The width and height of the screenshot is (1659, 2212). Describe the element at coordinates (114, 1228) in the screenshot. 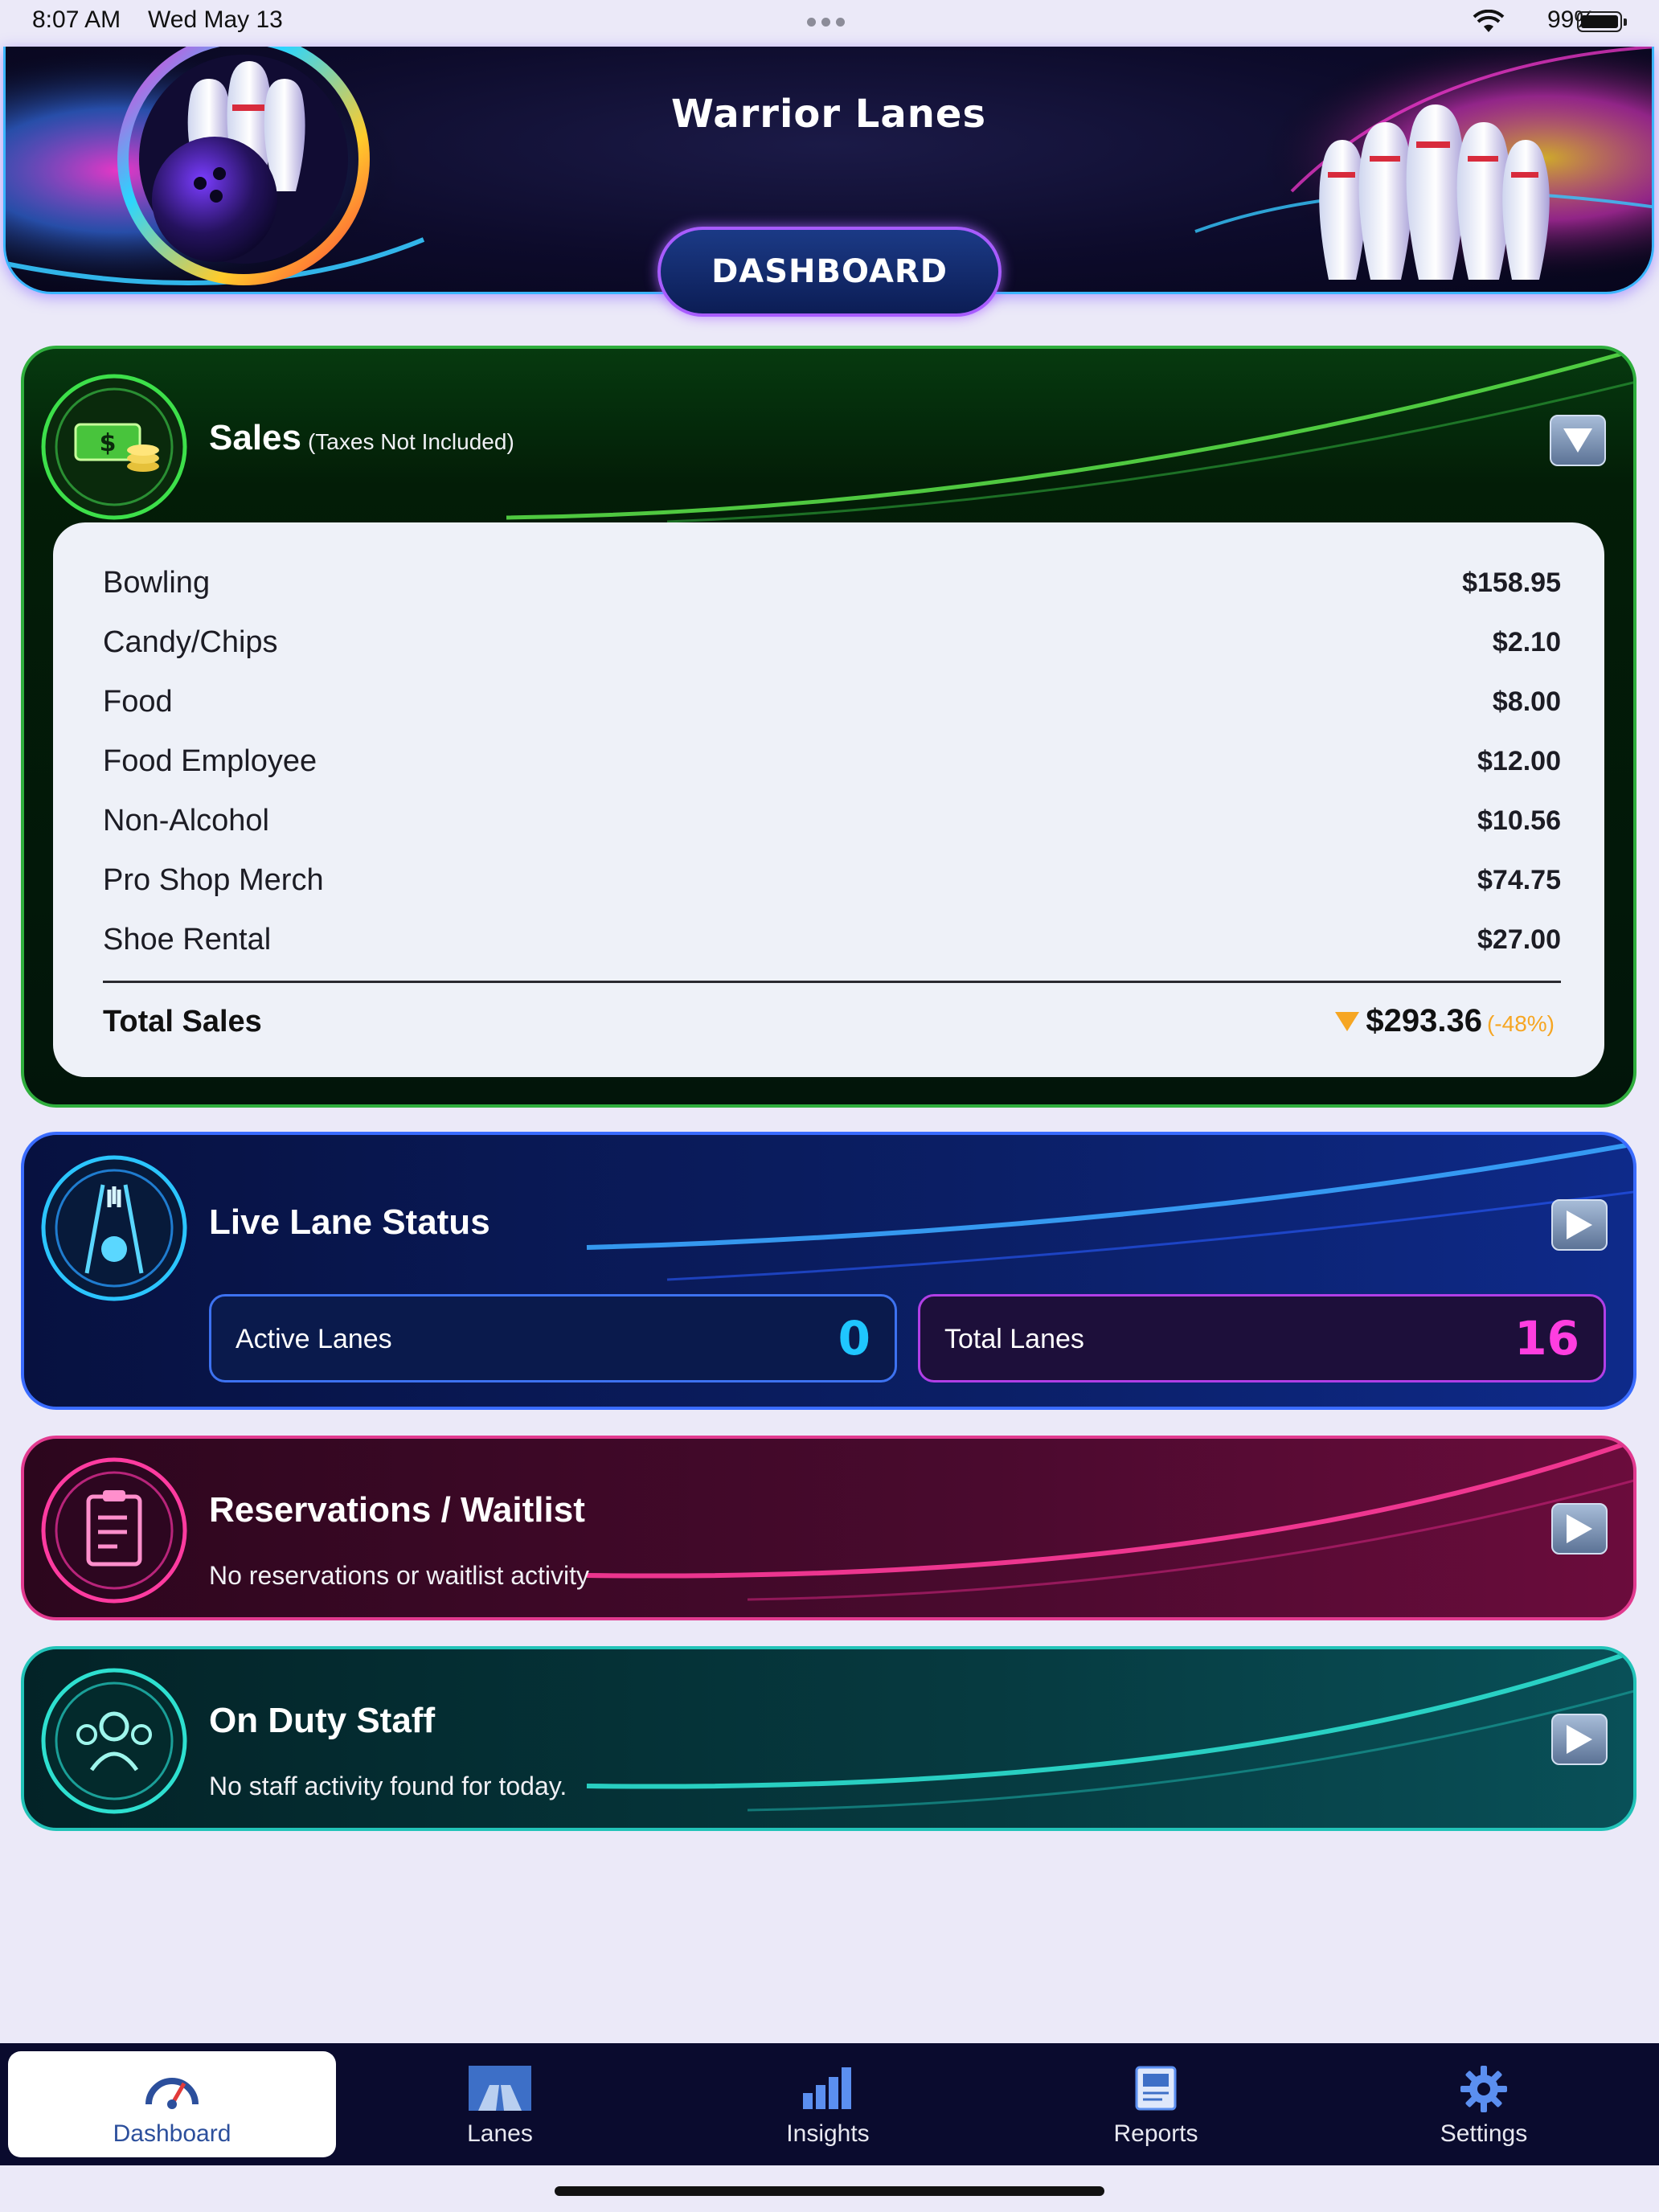

I see `bowling-lane-icon` at that location.